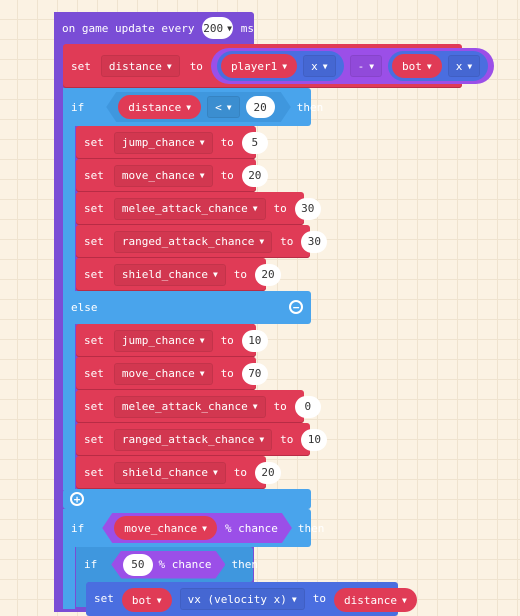  What do you see at coordinates (91, 564) in the screenshot?
I see `if-keyword: if` at bounding box center [91, 564].